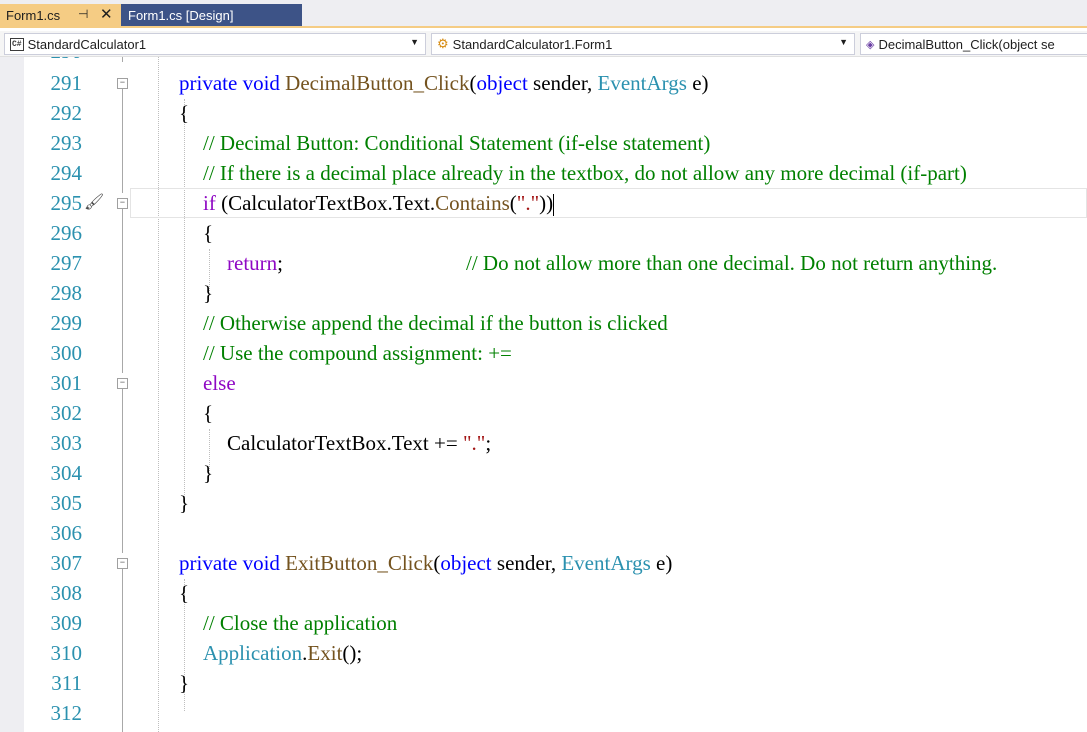 The image size is (1087, 732). I want to click on code-line: // Use the compound assignment: +=, so click(357, 353).